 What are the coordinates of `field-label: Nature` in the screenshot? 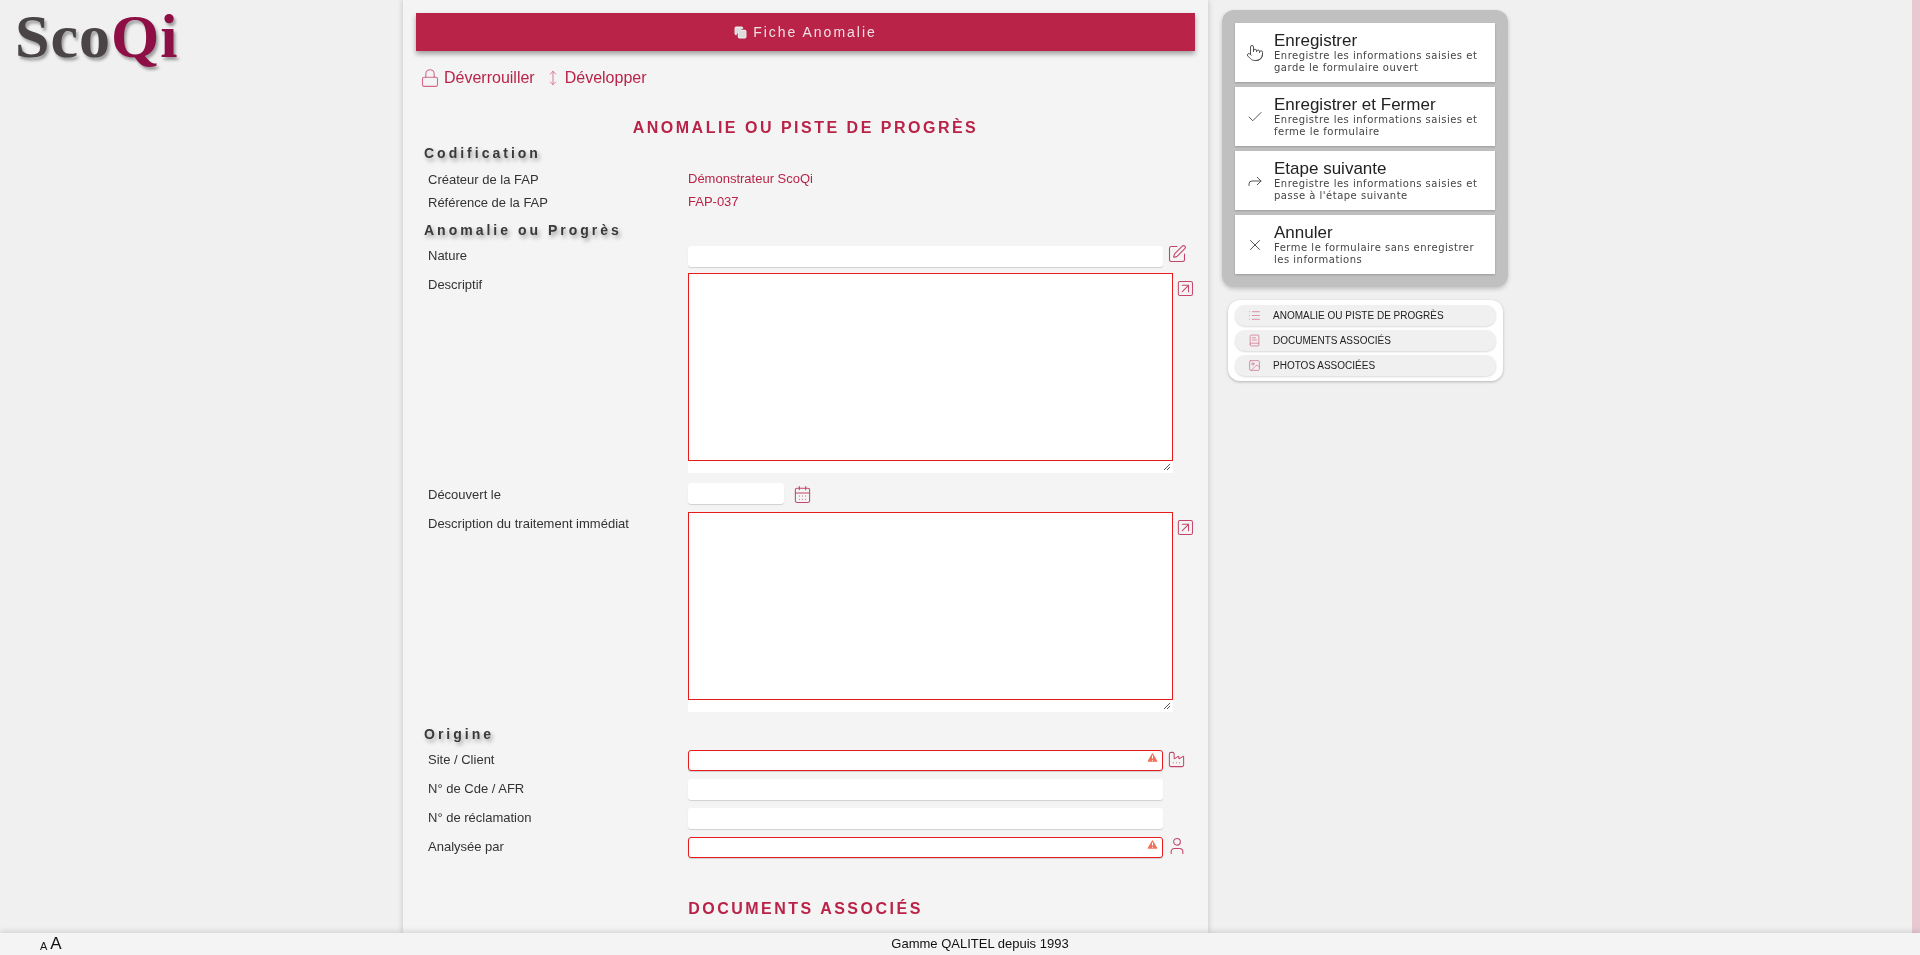 It's located at (448, 256).